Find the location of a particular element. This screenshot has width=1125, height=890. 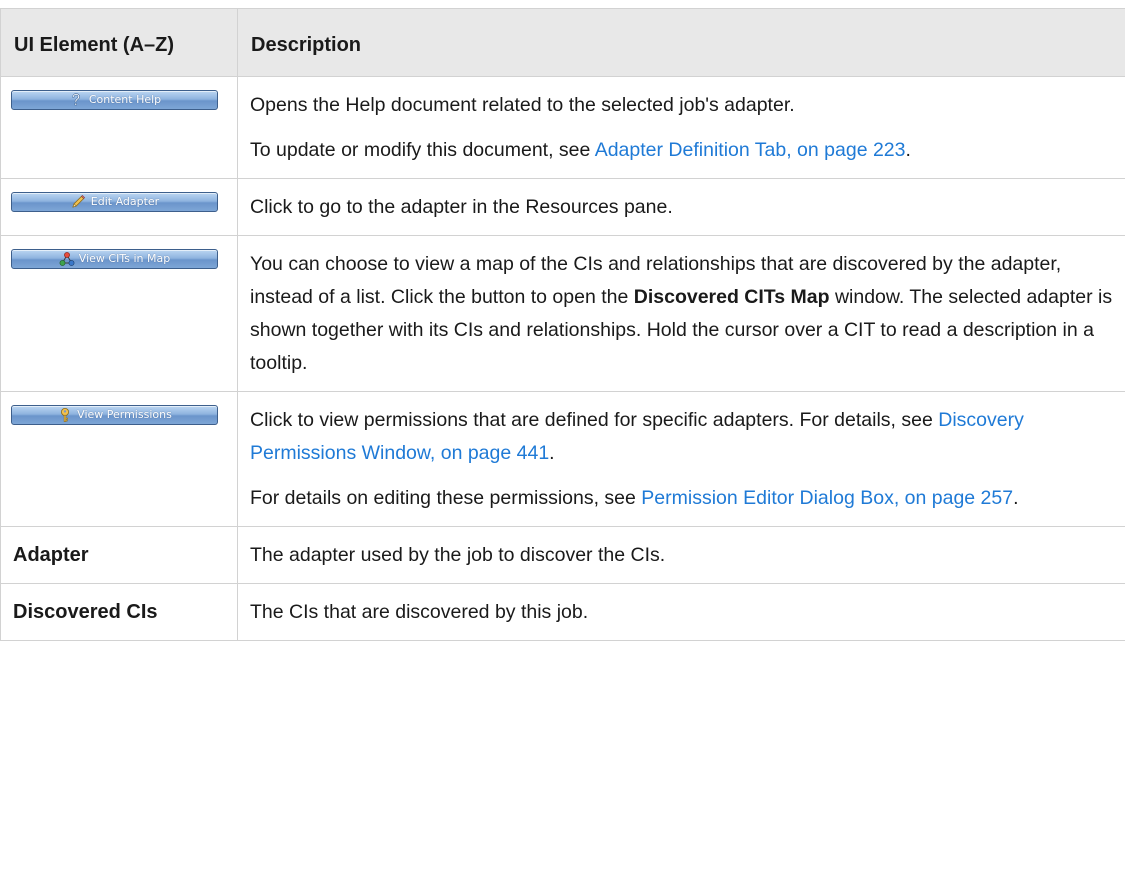

ui-element-cell: View Permissions is located at coordinates (119, 459).